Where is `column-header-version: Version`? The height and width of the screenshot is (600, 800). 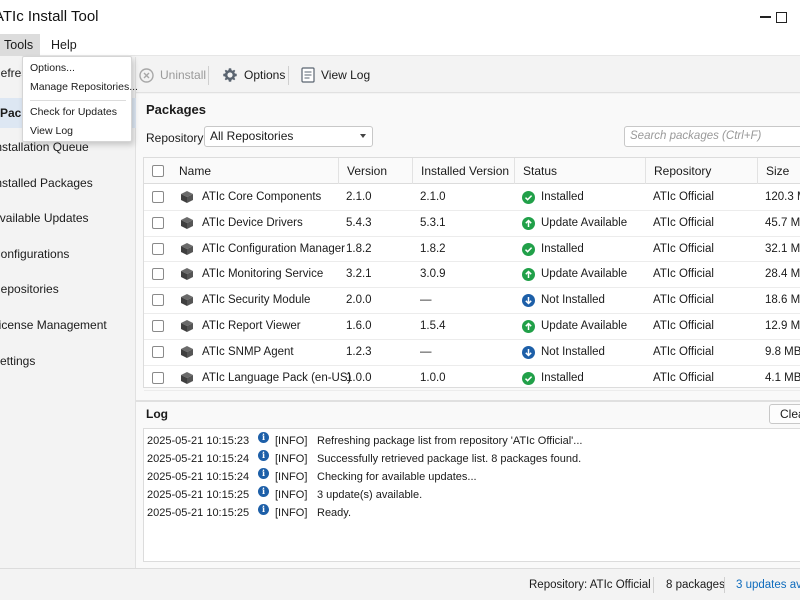
column-header-version: Version is located at coordinates (375, 171).